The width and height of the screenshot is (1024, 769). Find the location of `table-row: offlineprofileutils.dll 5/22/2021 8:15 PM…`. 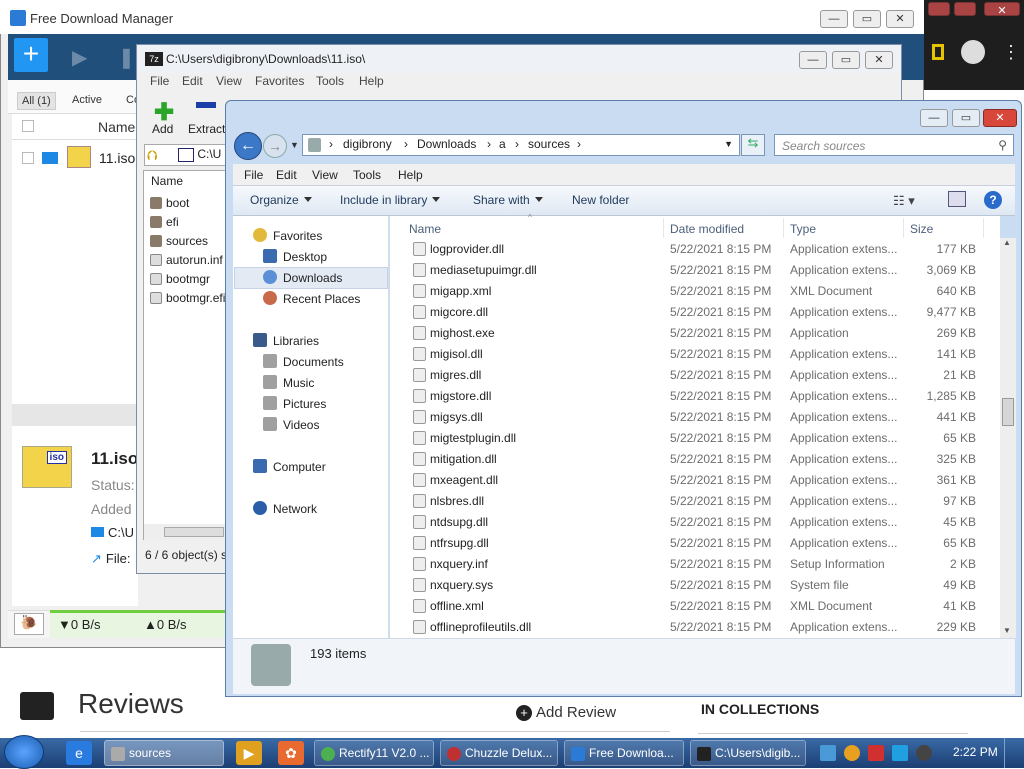

table-row: offlineprofileutils.dll 5/22/2021 8:15 PM… is located at coordinates (695, 627).